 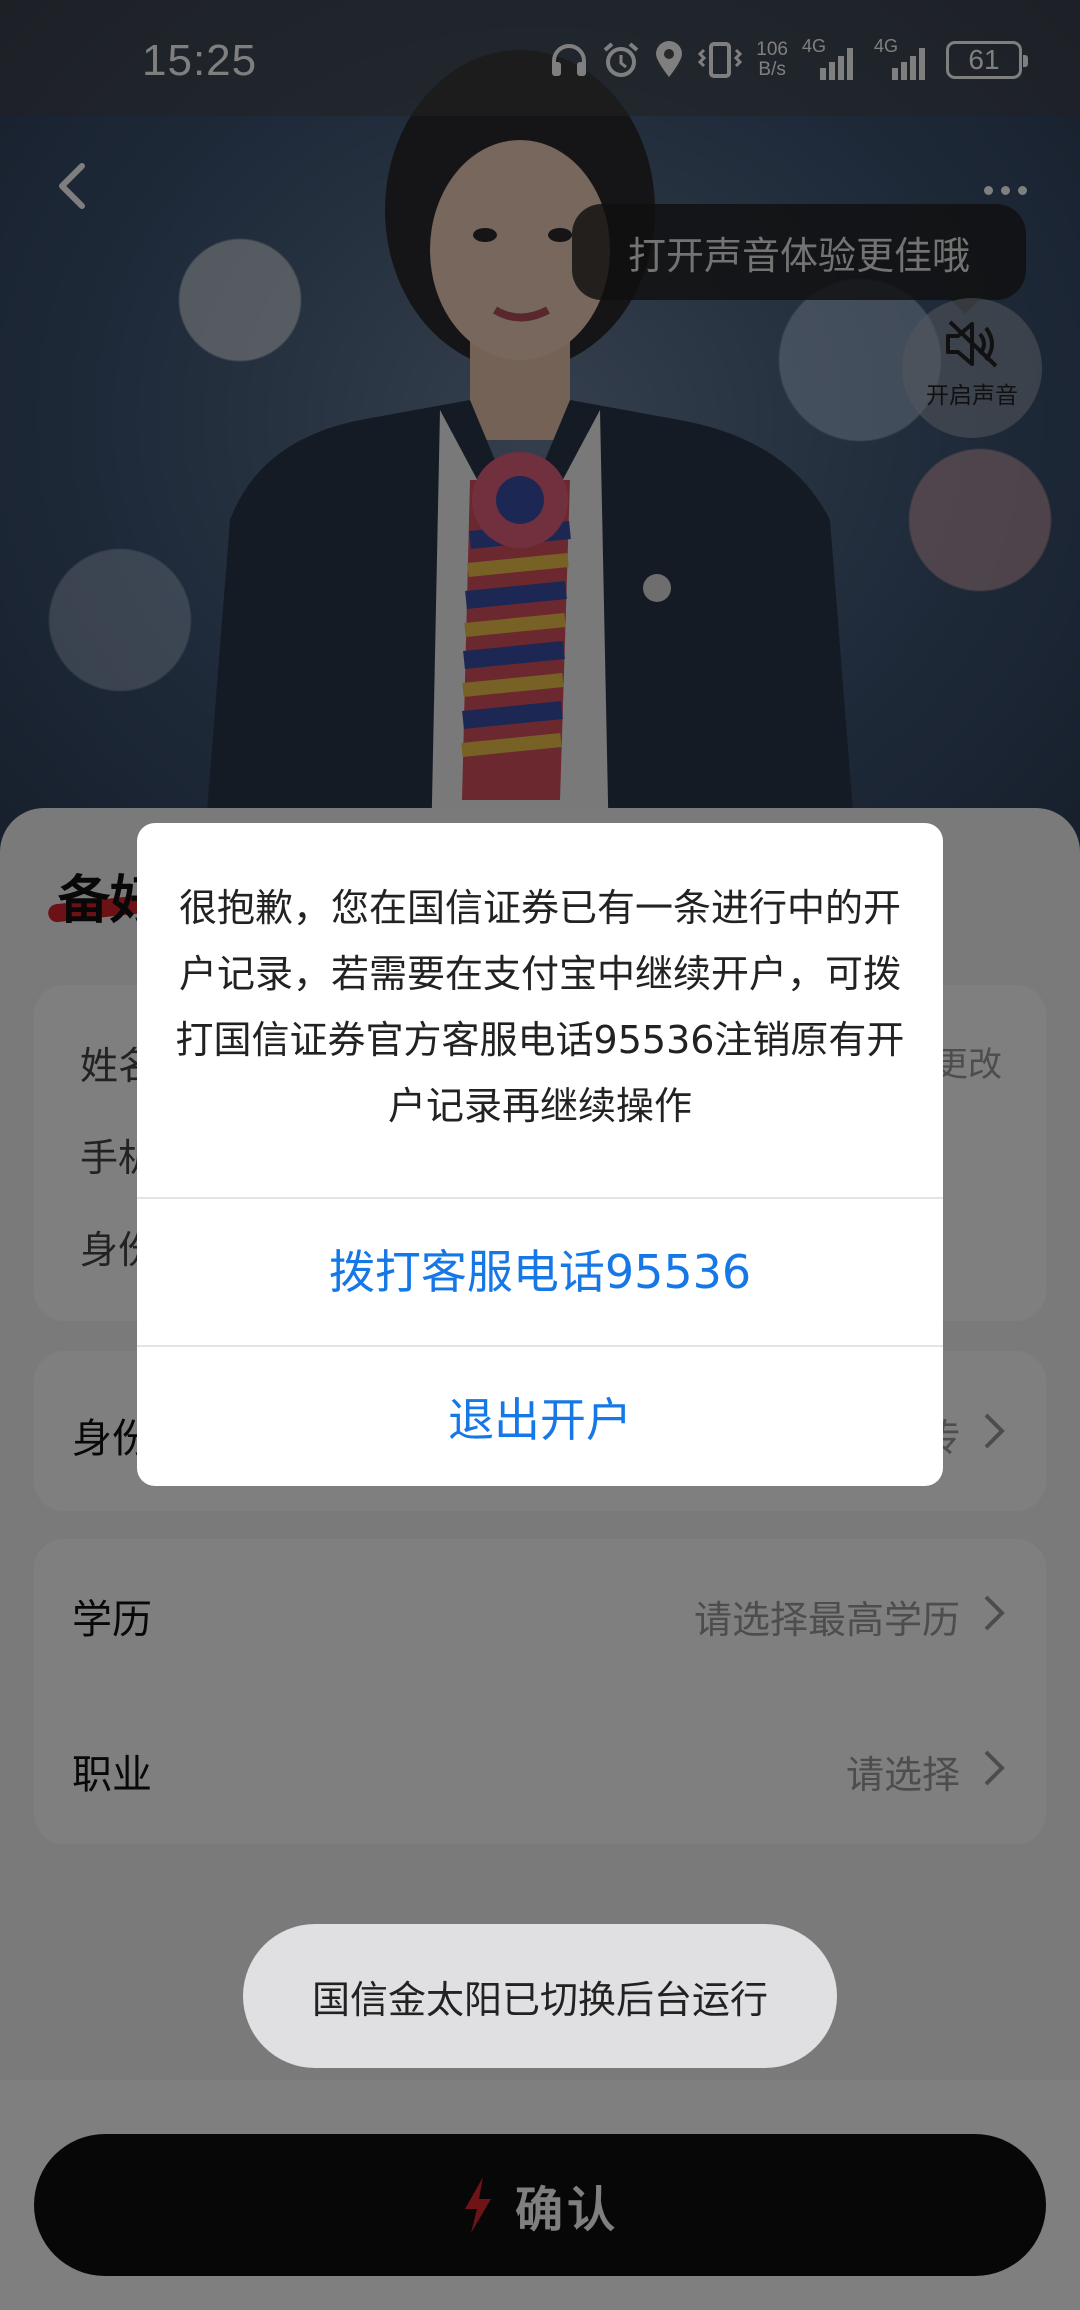 I want to click on background-run-toast: 国信金太阳已切换后台运行, so click(x=540, y=1996).